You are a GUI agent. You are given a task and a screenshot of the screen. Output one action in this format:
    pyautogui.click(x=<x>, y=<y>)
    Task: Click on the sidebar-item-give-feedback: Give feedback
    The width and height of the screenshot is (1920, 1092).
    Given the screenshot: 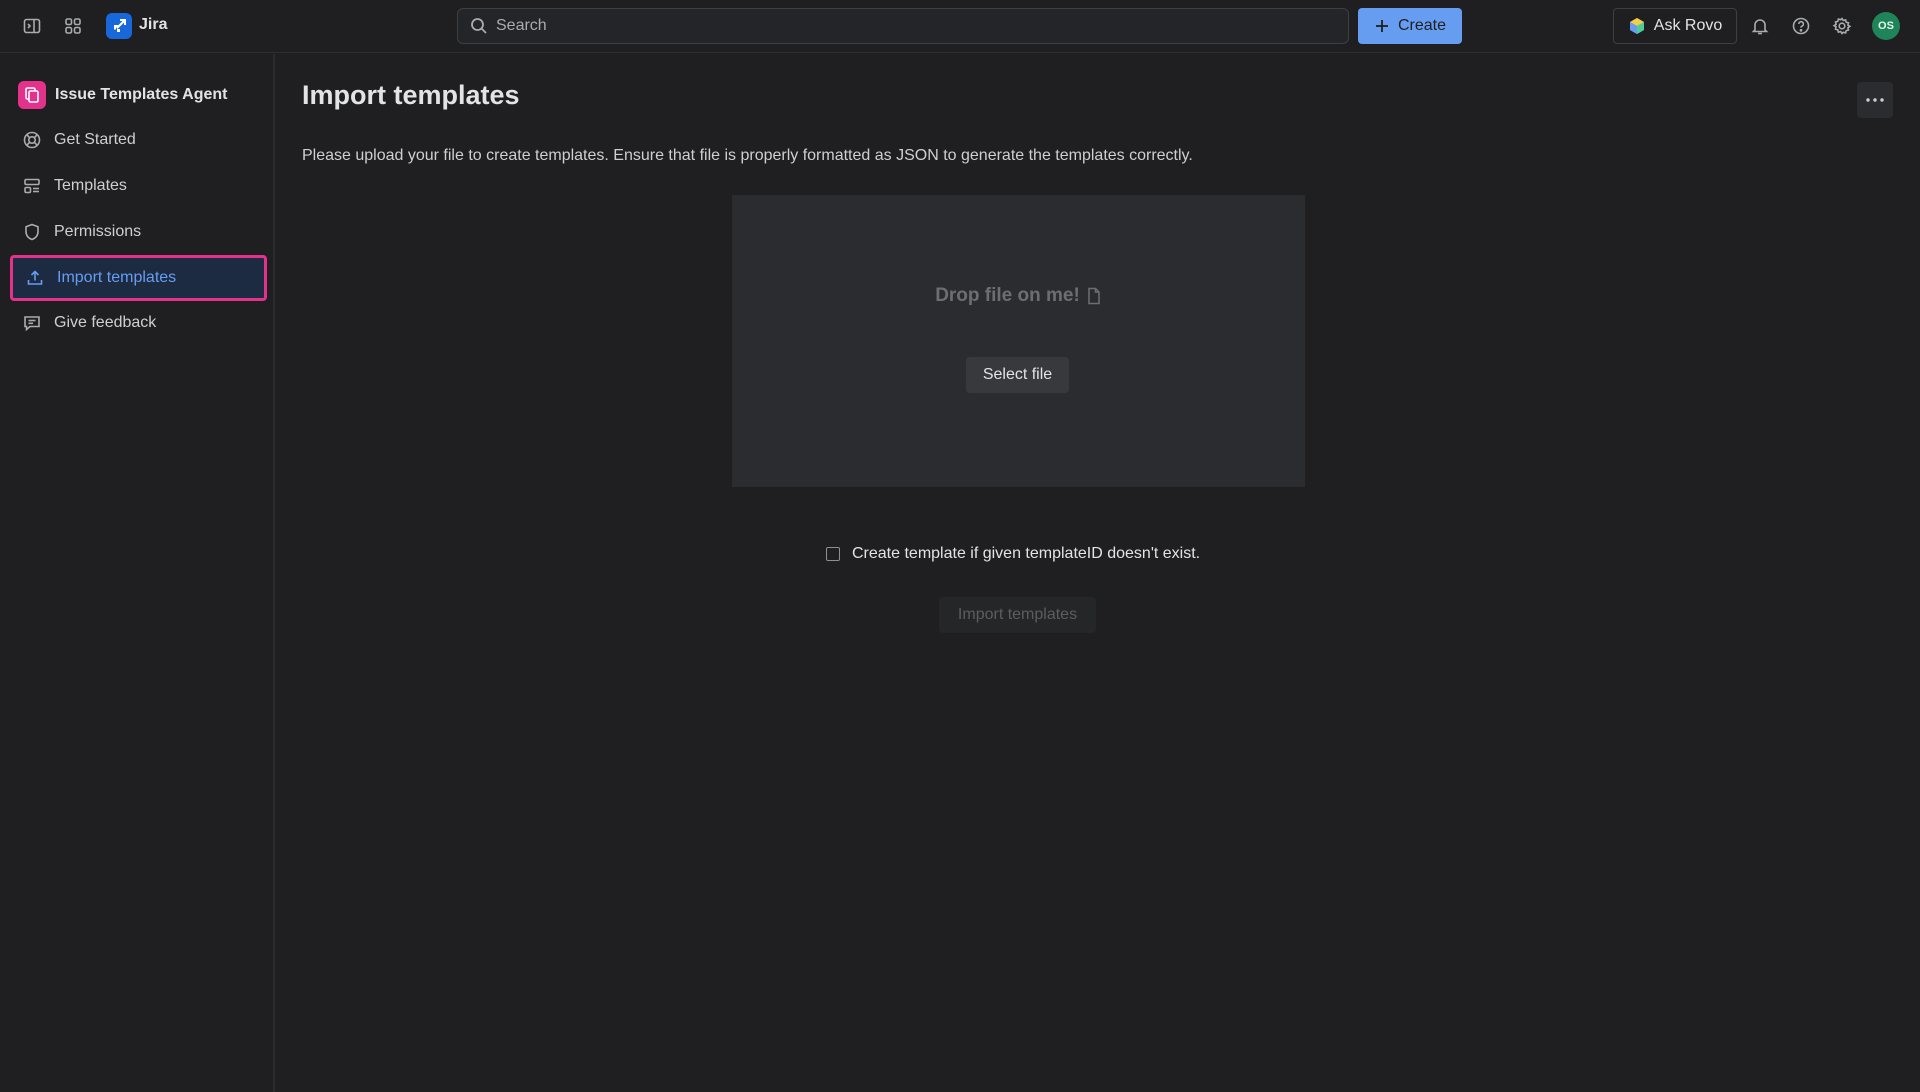 What is the action you would take?
    pyautogui.click(x=138, y=323)
    